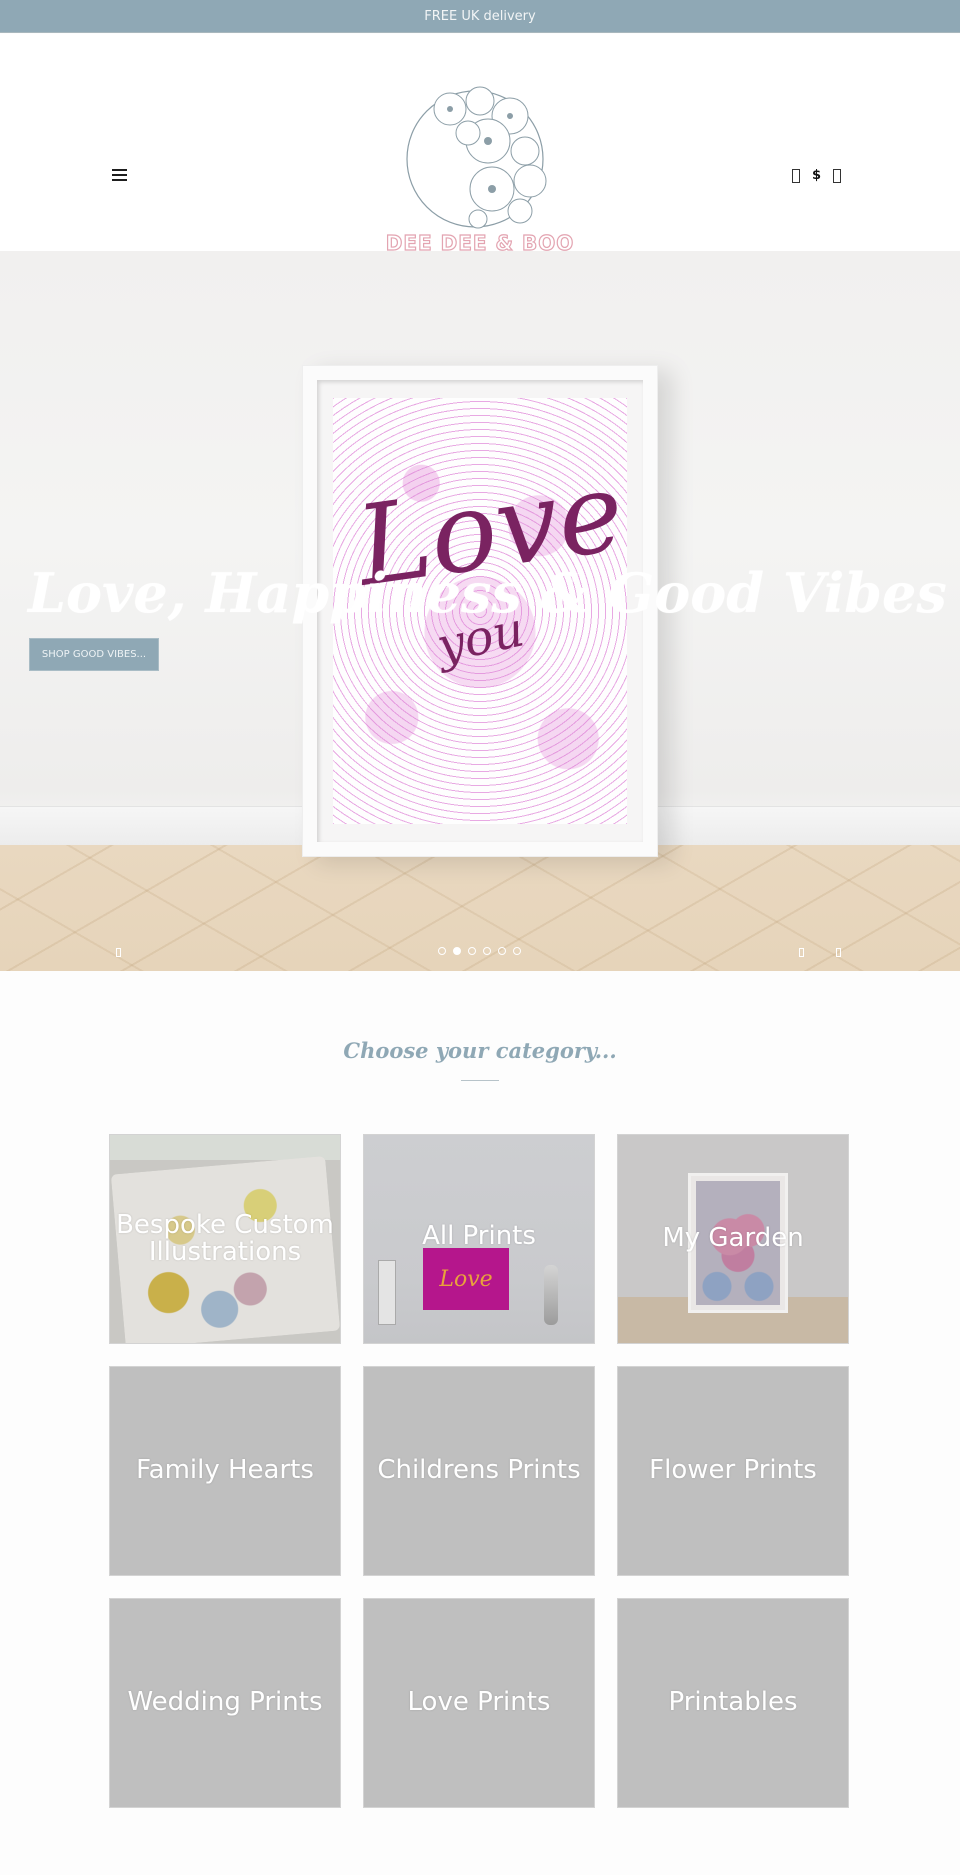 The image size is (960, 1875). I want to click on hamburger-menu-icon, so click(120, 175).